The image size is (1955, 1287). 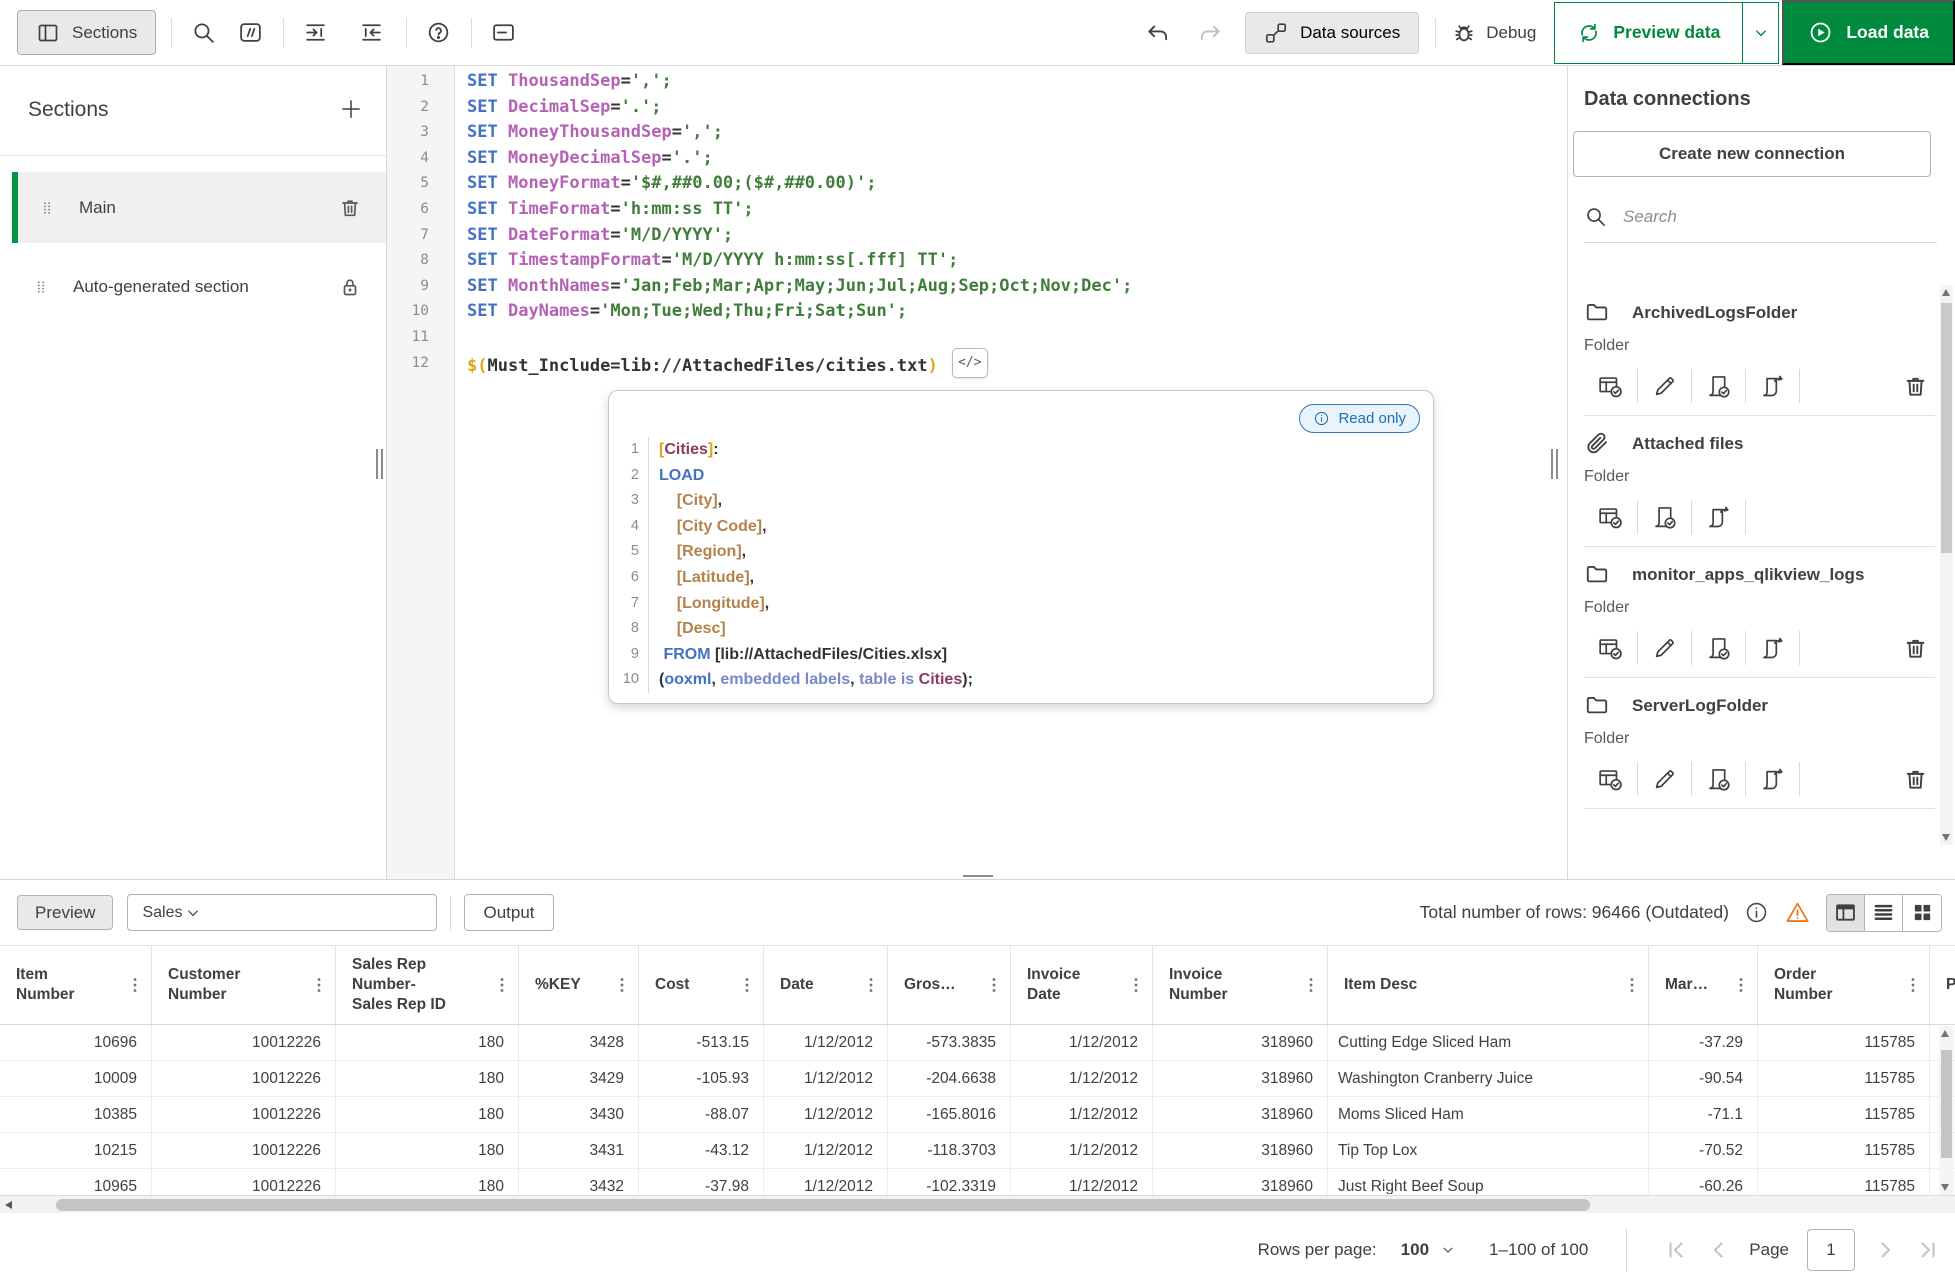 What do you see at coordinates (379, 464) in the screenshot?
I see `sidebar-collapse-handle` at bounding box center [379, 464].